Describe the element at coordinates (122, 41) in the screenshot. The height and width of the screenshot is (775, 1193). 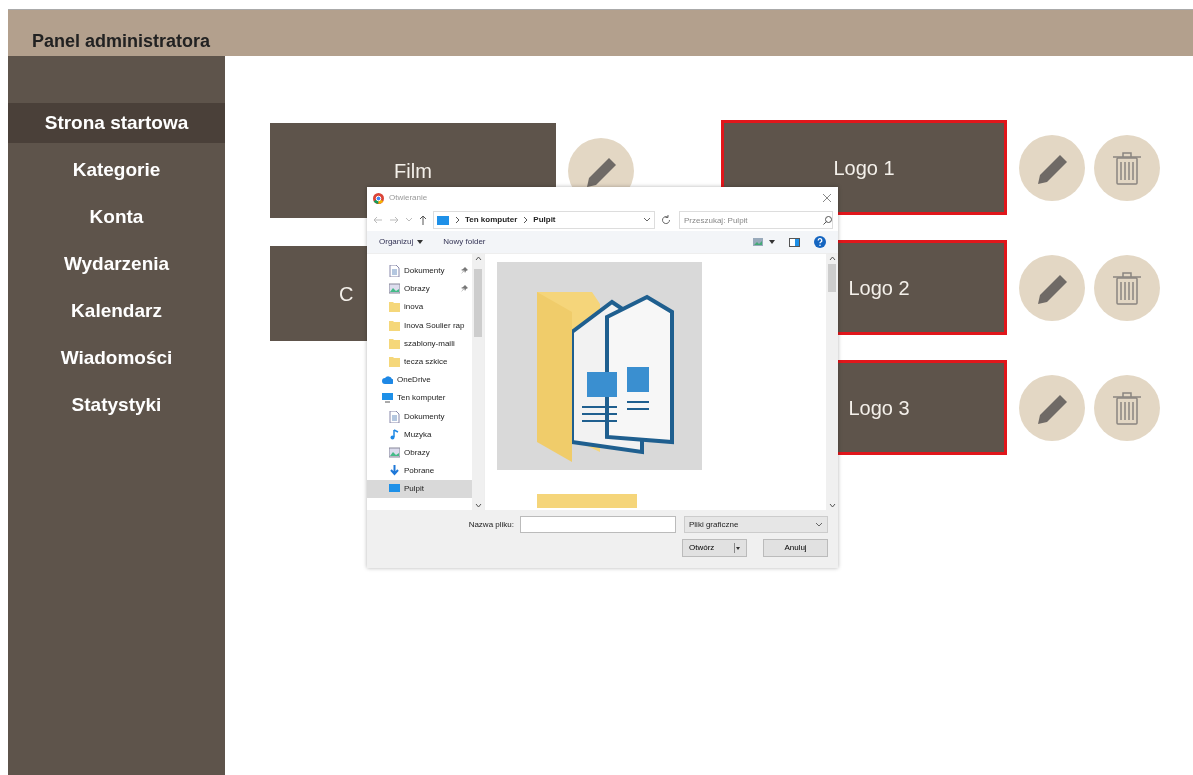
I see `header-title: Panel administratora` at that location.